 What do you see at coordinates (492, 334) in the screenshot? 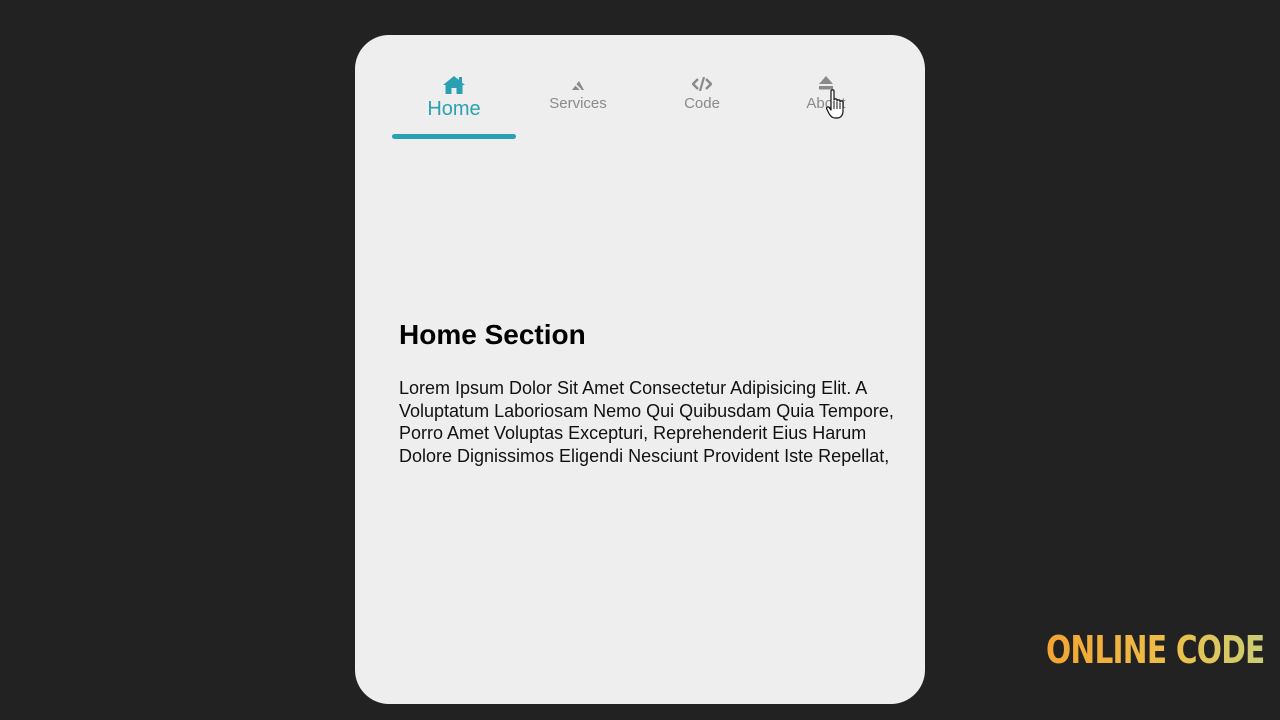
I see `section-title: Home Section` at bounding box center [492, 334].